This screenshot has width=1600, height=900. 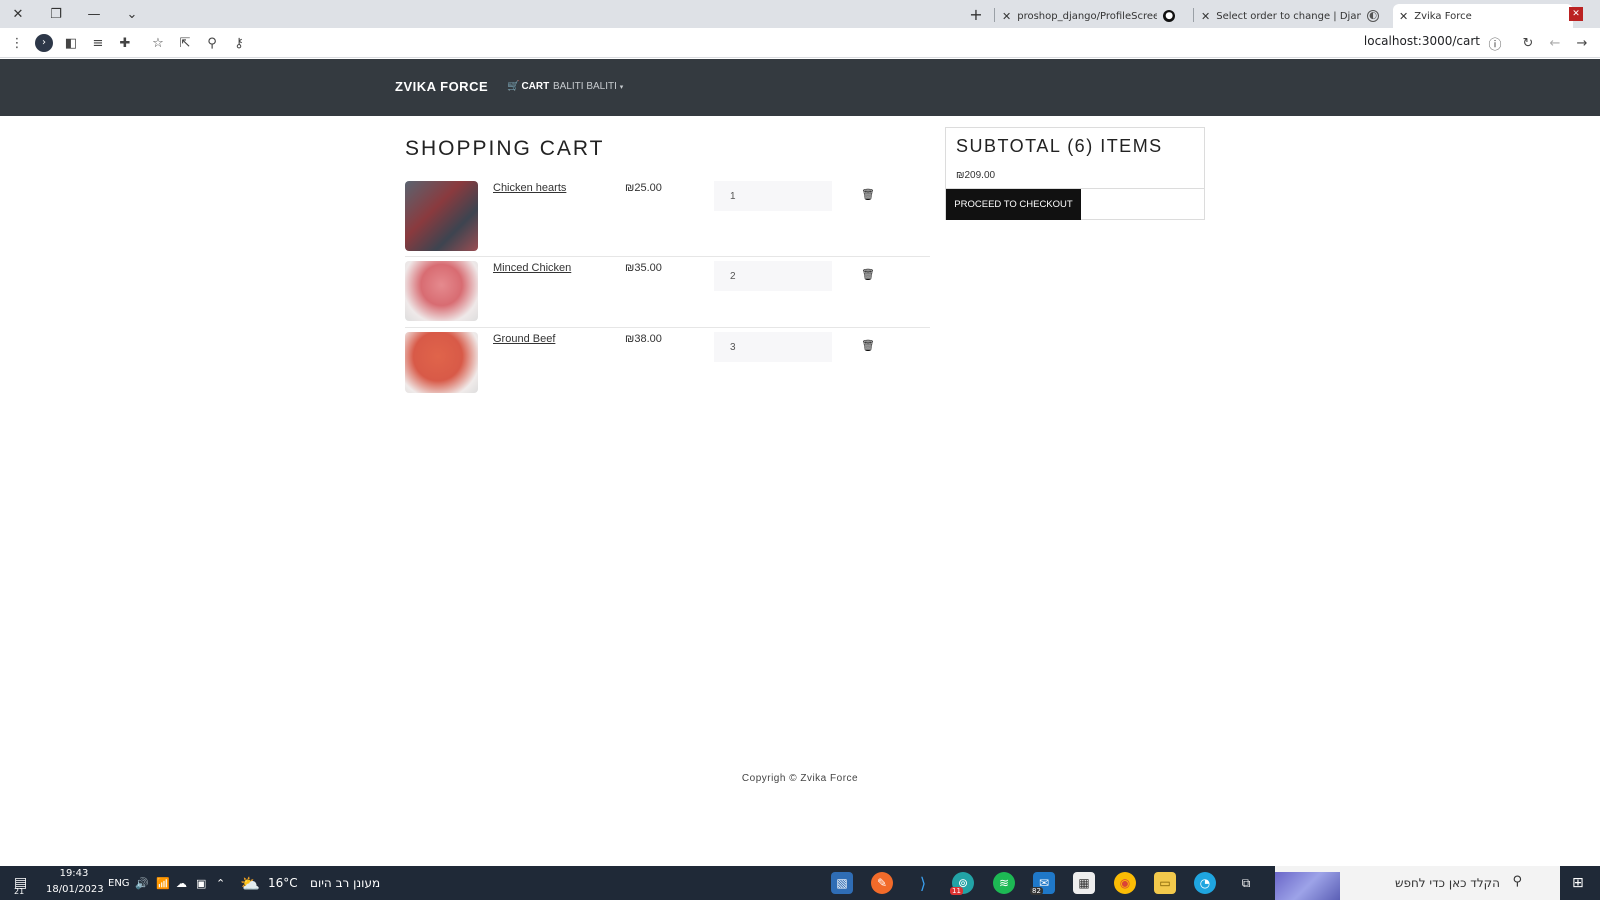 I want to click on search-icon: ⚲, so click(x=1517, y=881).